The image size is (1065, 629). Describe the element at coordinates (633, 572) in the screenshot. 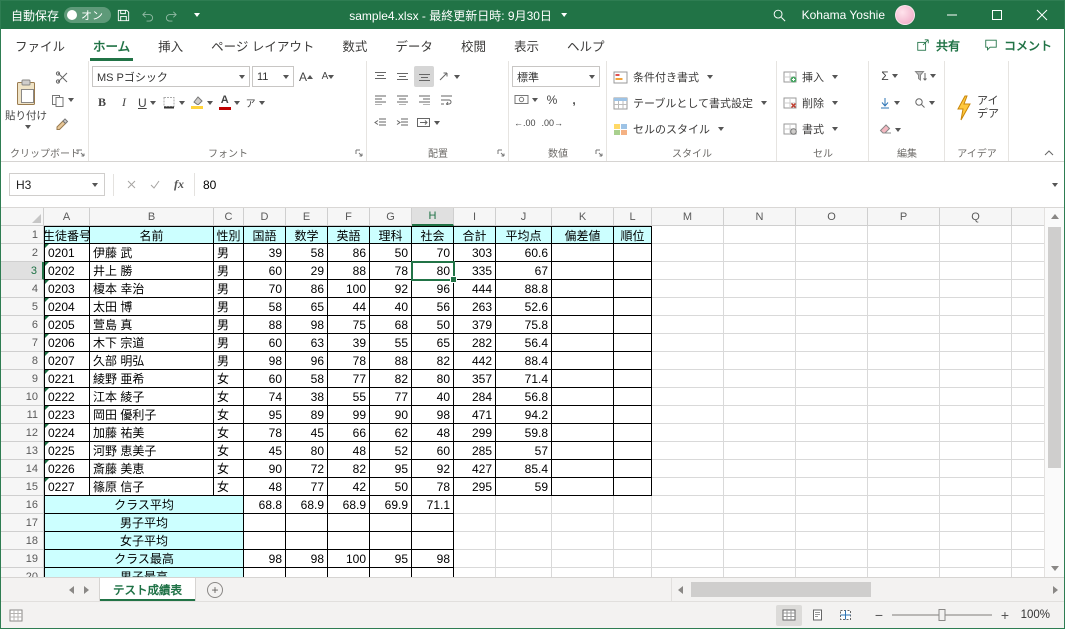

I see `cell-L20` at that location.